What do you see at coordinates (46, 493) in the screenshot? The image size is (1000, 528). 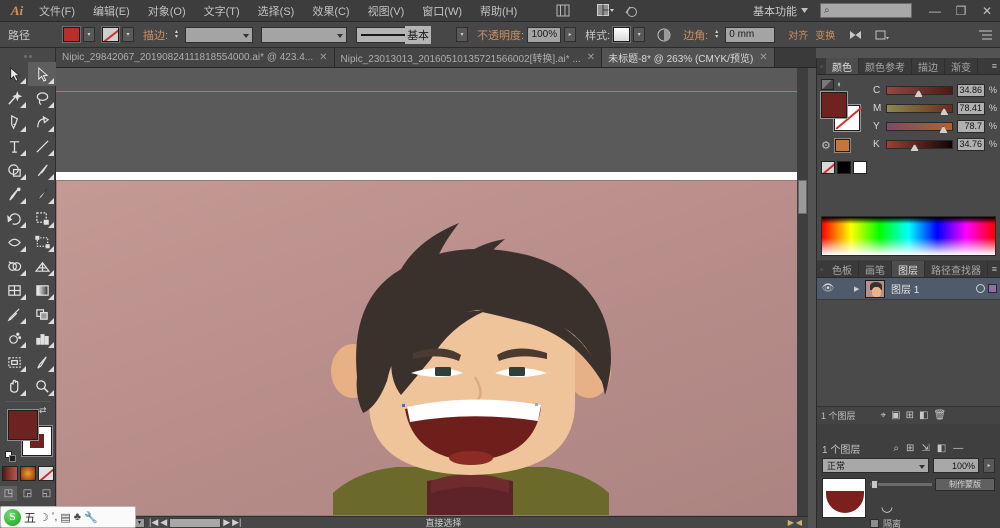 I see `draw-inside-button: ◱` at bounding box center [46, 493].